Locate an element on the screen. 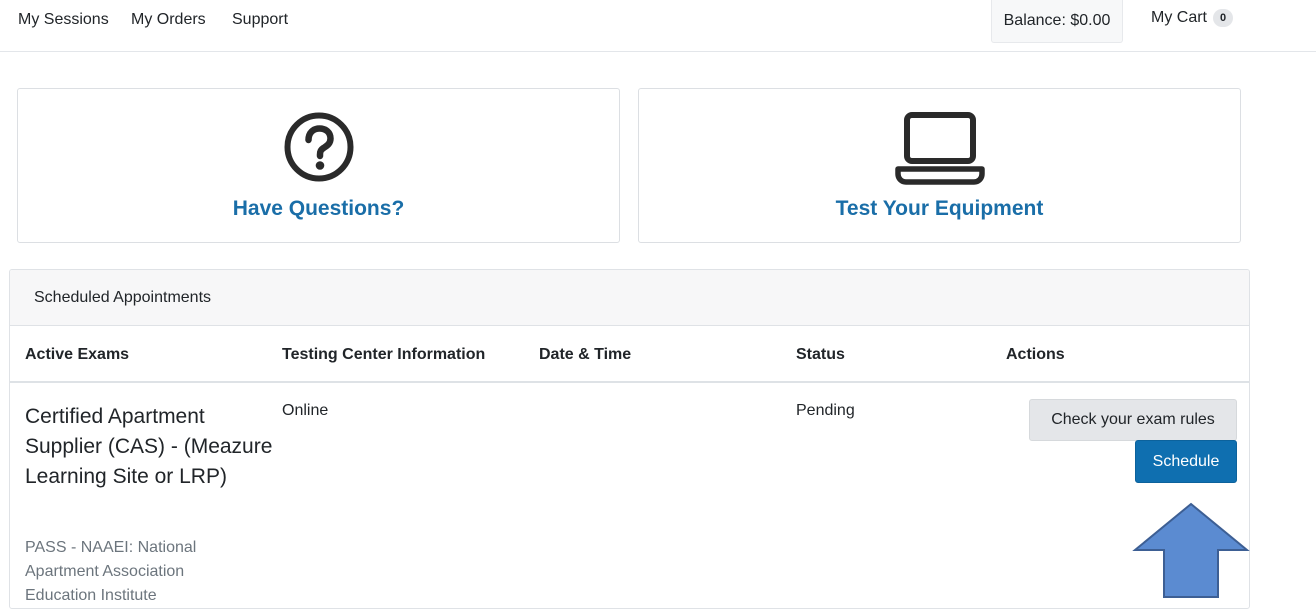 The height and width of the screenshot is (609, 1316). have-questions-card: Have Questions? is located at coordinates (318, 165).